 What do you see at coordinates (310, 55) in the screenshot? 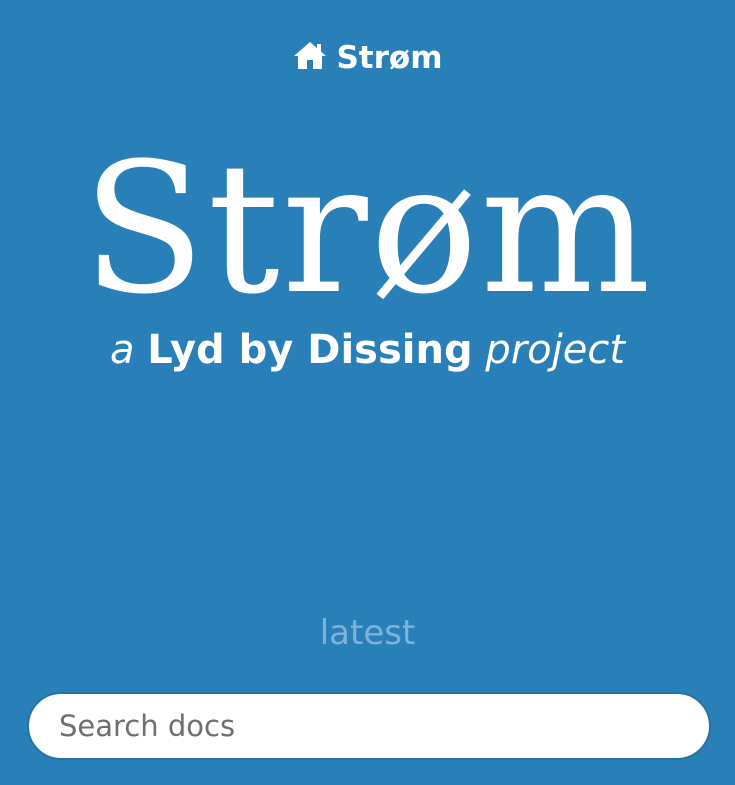
I see `home-icon` at bounding box center [310, 55].